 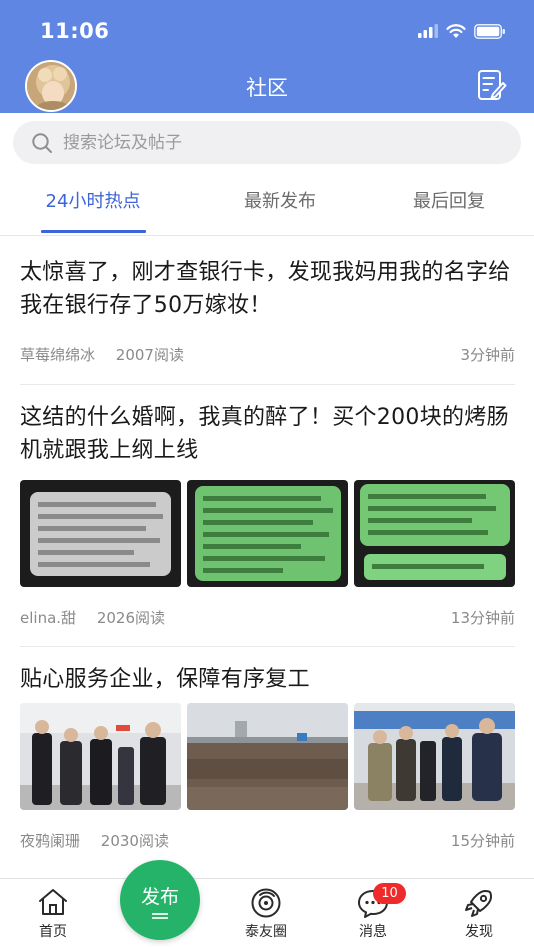 What do you see at coordinates (149, 355) in the screenshot?
I see `post-read-count: 2007阅读` at bounding box center [149, 355].